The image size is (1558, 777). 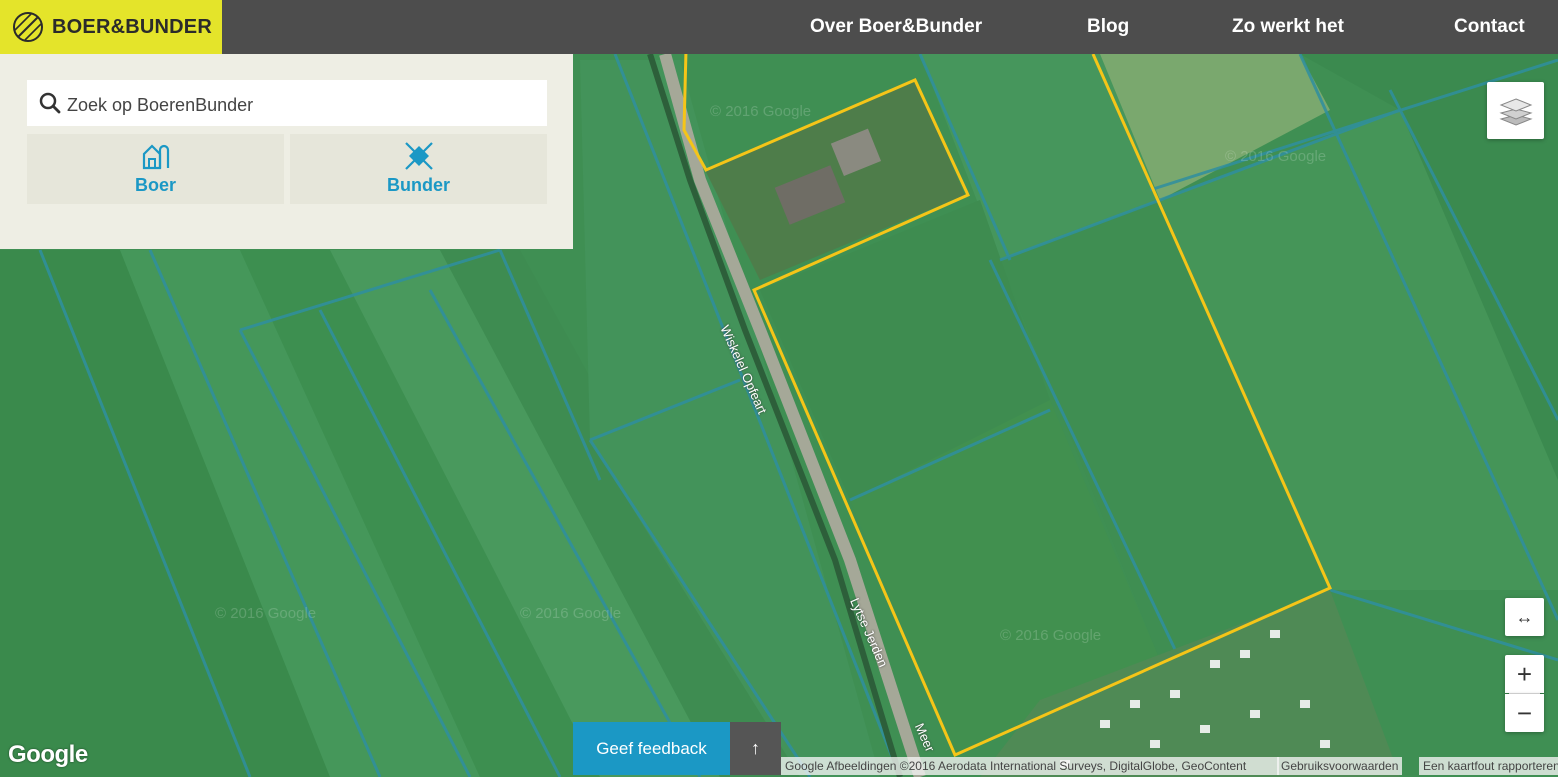 I want to click on boer-button: Boer, so click(x=155, y=169).